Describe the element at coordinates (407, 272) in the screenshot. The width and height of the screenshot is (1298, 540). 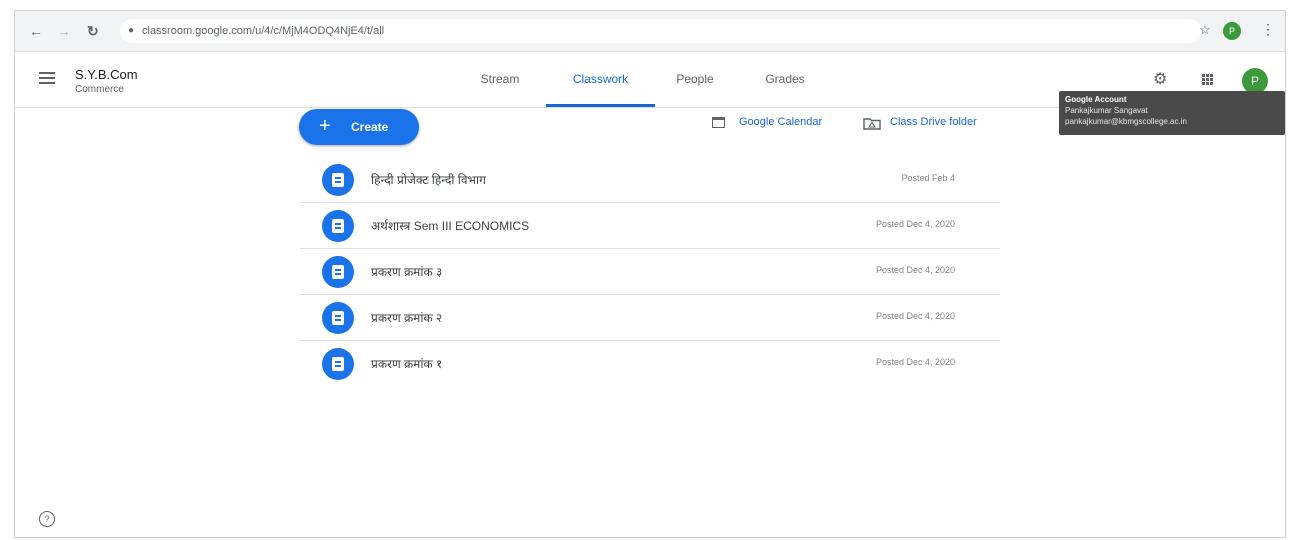
I see `list-item-title: प्रकरण क्रमांक ३` at that location.